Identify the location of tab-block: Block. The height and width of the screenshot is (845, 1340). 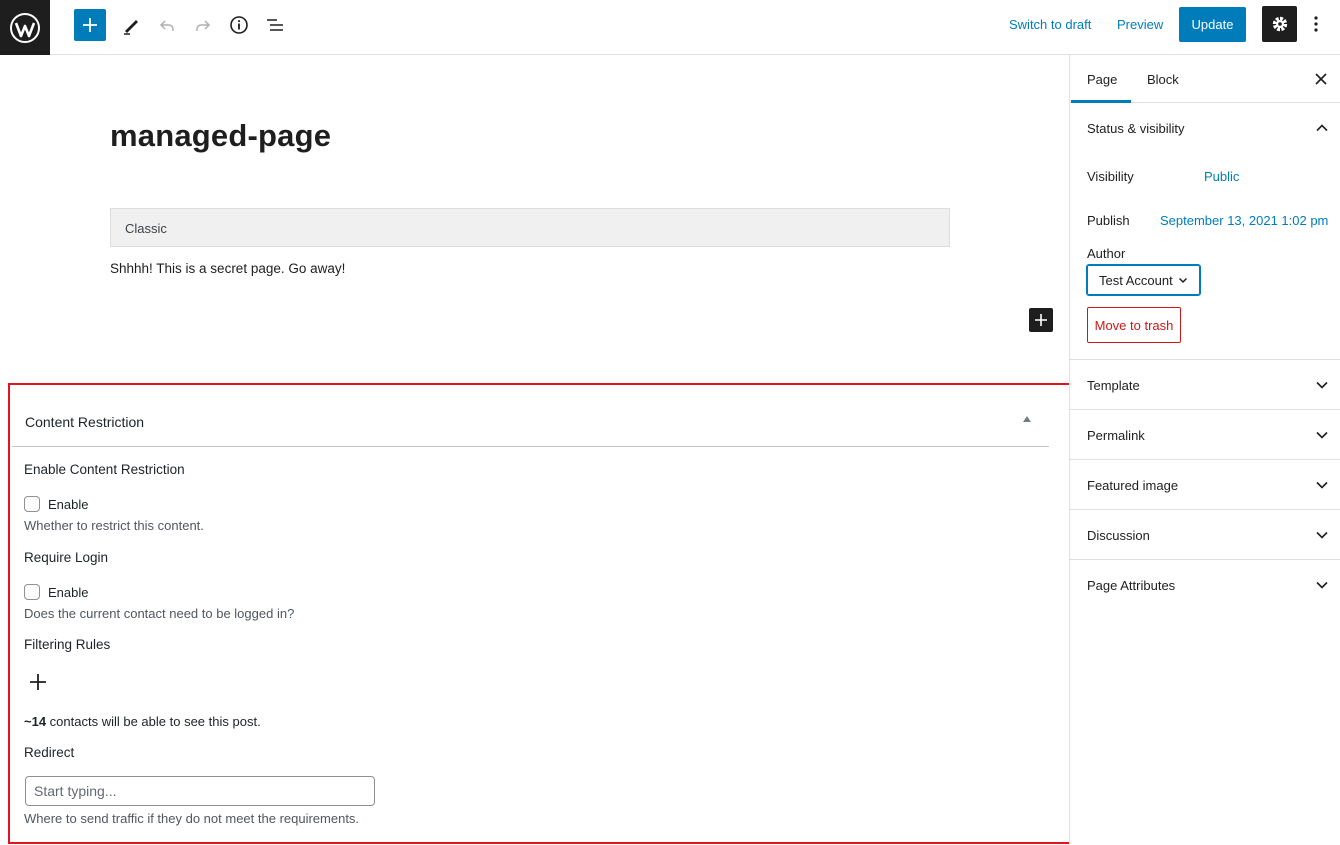
(1163, 79).